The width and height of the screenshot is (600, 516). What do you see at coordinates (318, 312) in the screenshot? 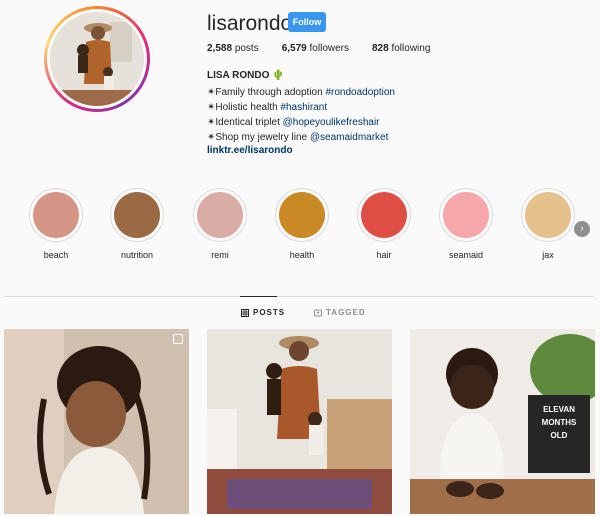
I see `tag-icon` at bounding box center [318, 312].